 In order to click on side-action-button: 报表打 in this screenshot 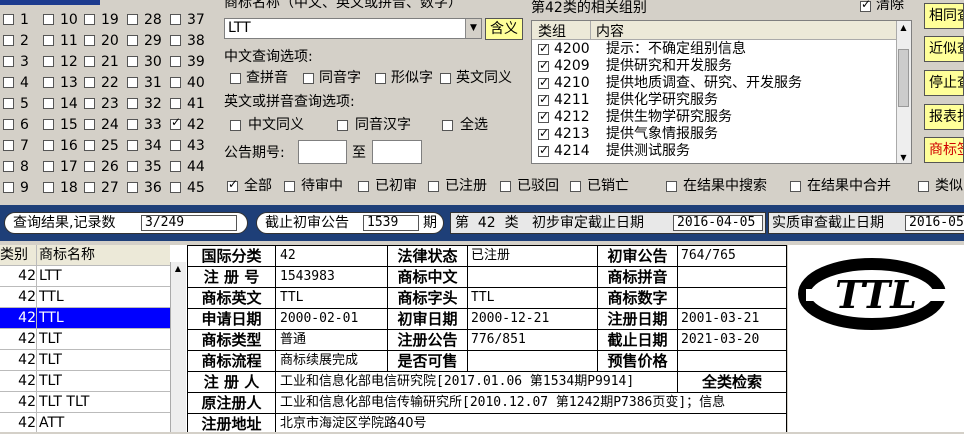, I will do `click(944, 117)`.